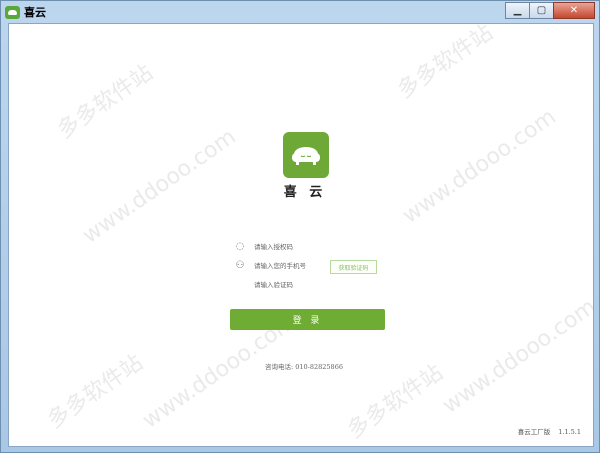 Image resolution: width=600 pixels, height=453 pixels. What do you see at coordinates (307, 319) in the screenshot?
I see `login-button: 登 录` at bounding box center [307, 319].